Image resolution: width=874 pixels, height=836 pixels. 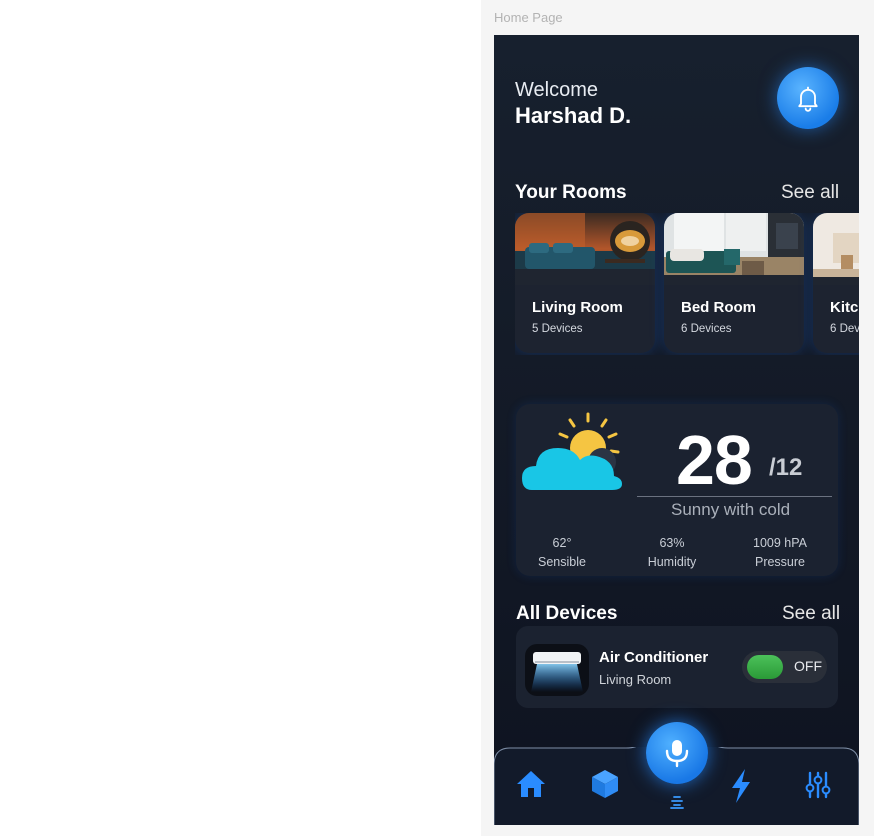 I want to click on nav-home, so click(x=531, y=784).